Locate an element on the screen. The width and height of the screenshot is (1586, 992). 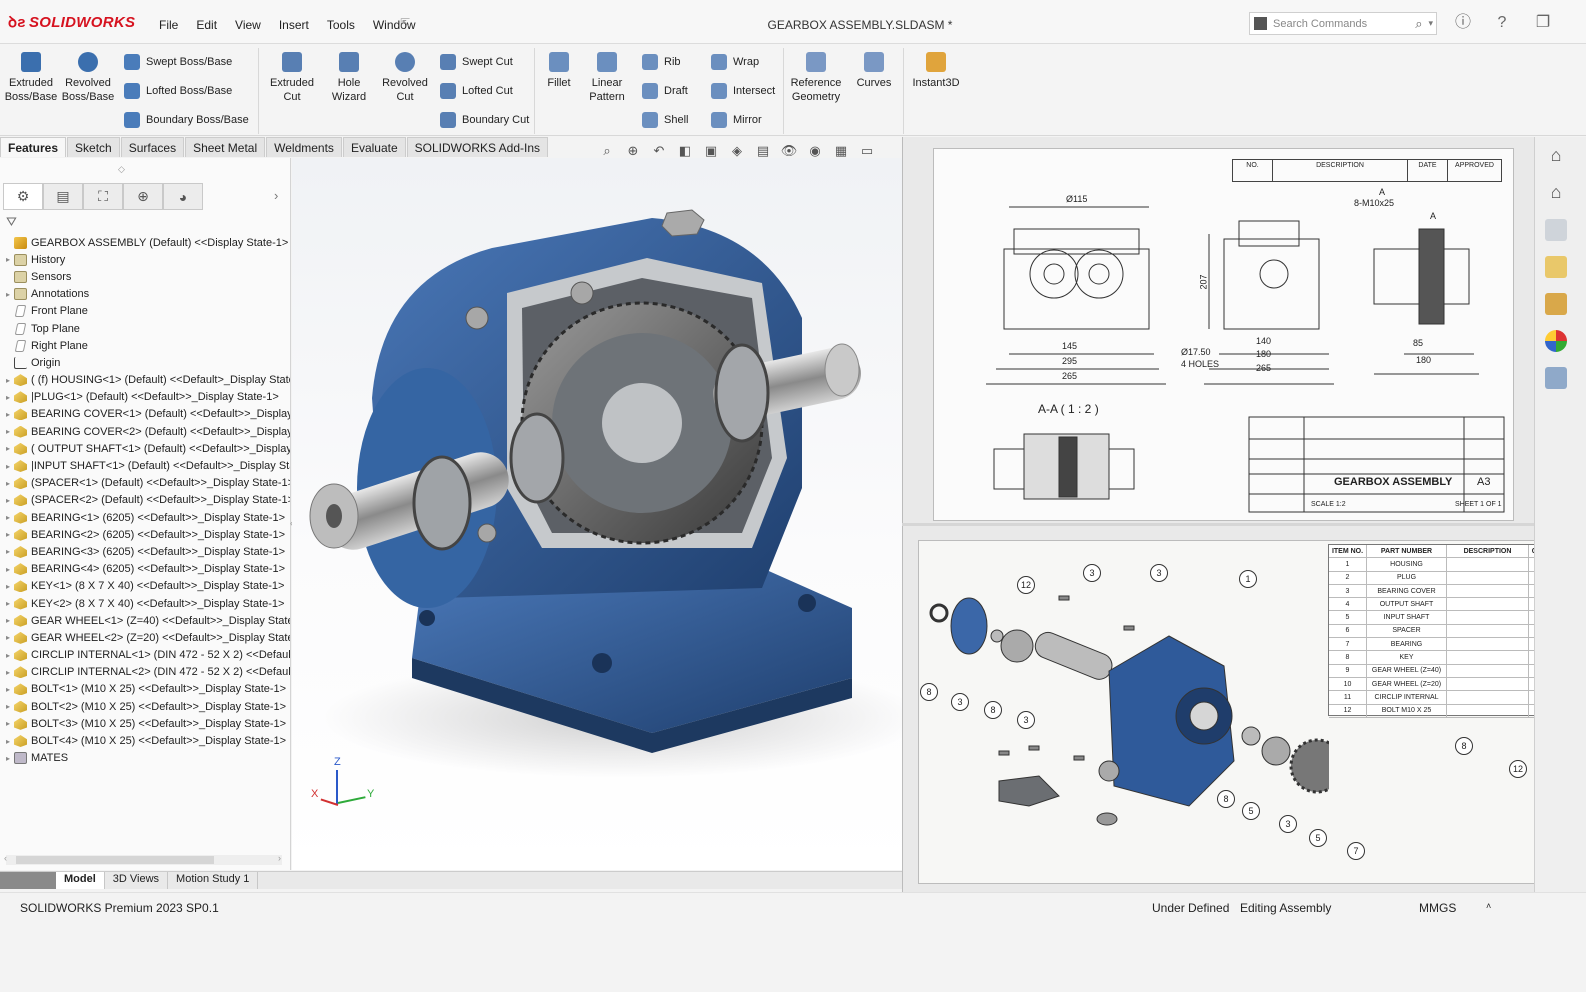
draft-button: Draft is located at coordinates (665, 91).